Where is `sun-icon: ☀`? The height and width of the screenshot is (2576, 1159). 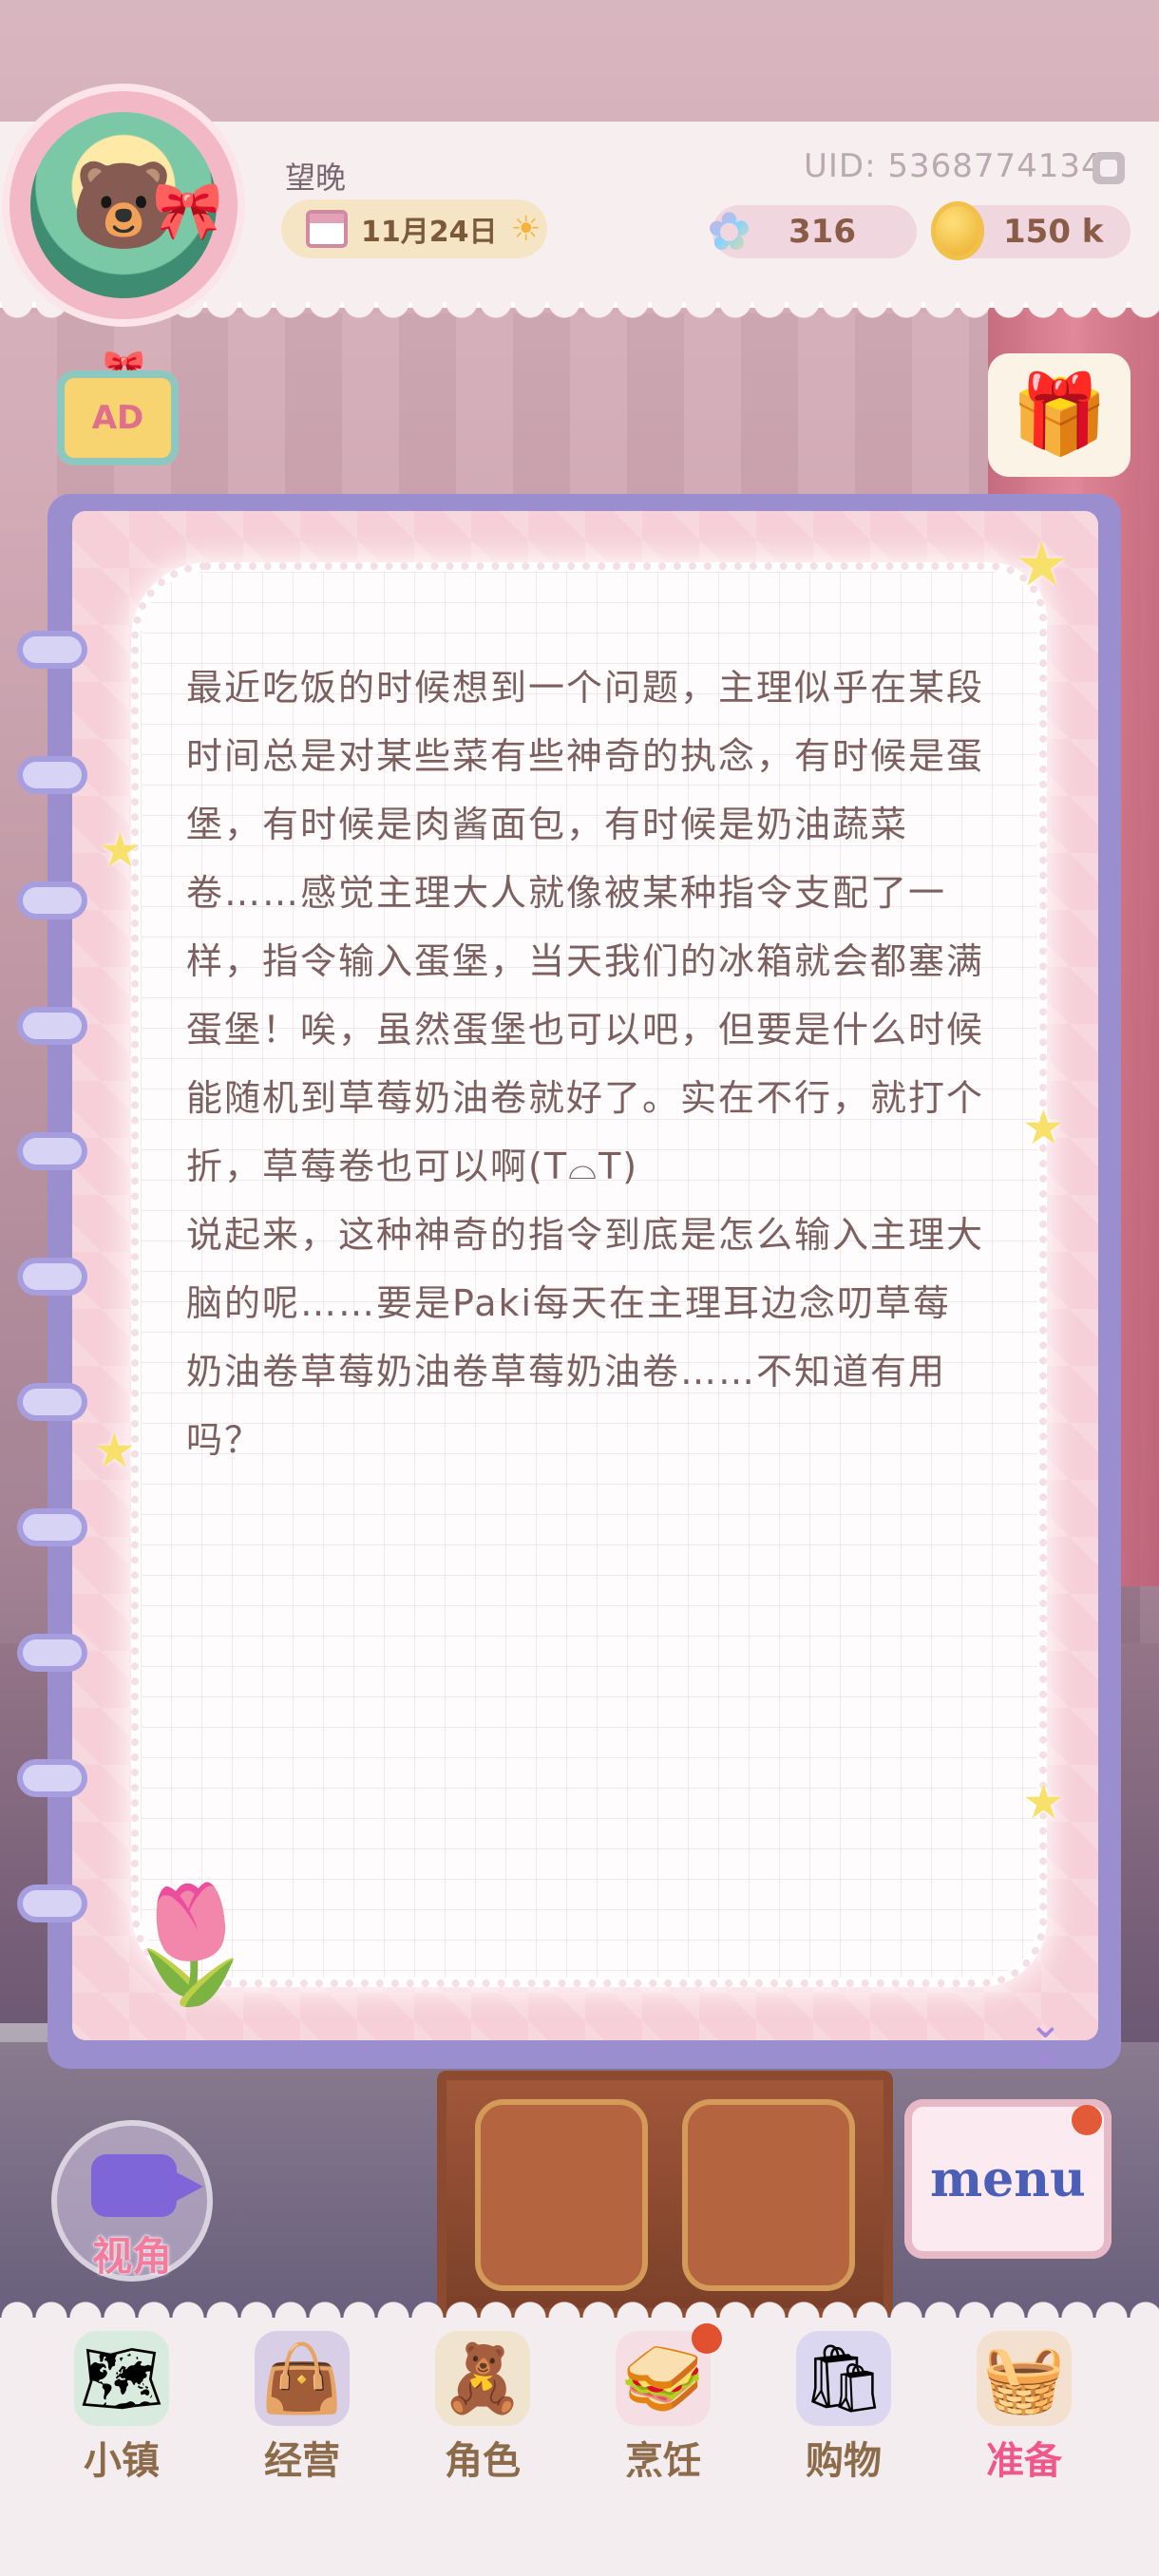
sun-icon: ☀ is located at coordinates (526, 229).